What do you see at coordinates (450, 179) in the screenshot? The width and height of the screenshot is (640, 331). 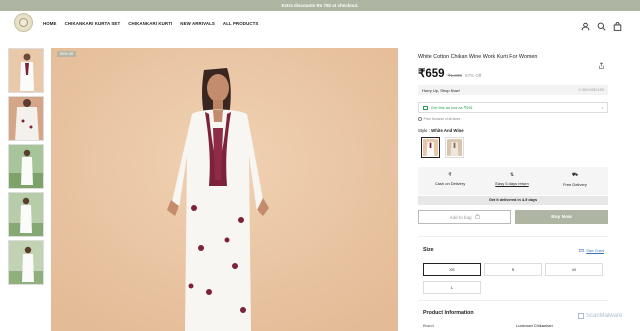 I see `feature-cod: ₹ Cash on Delivery` at bounding box center [450, 179].